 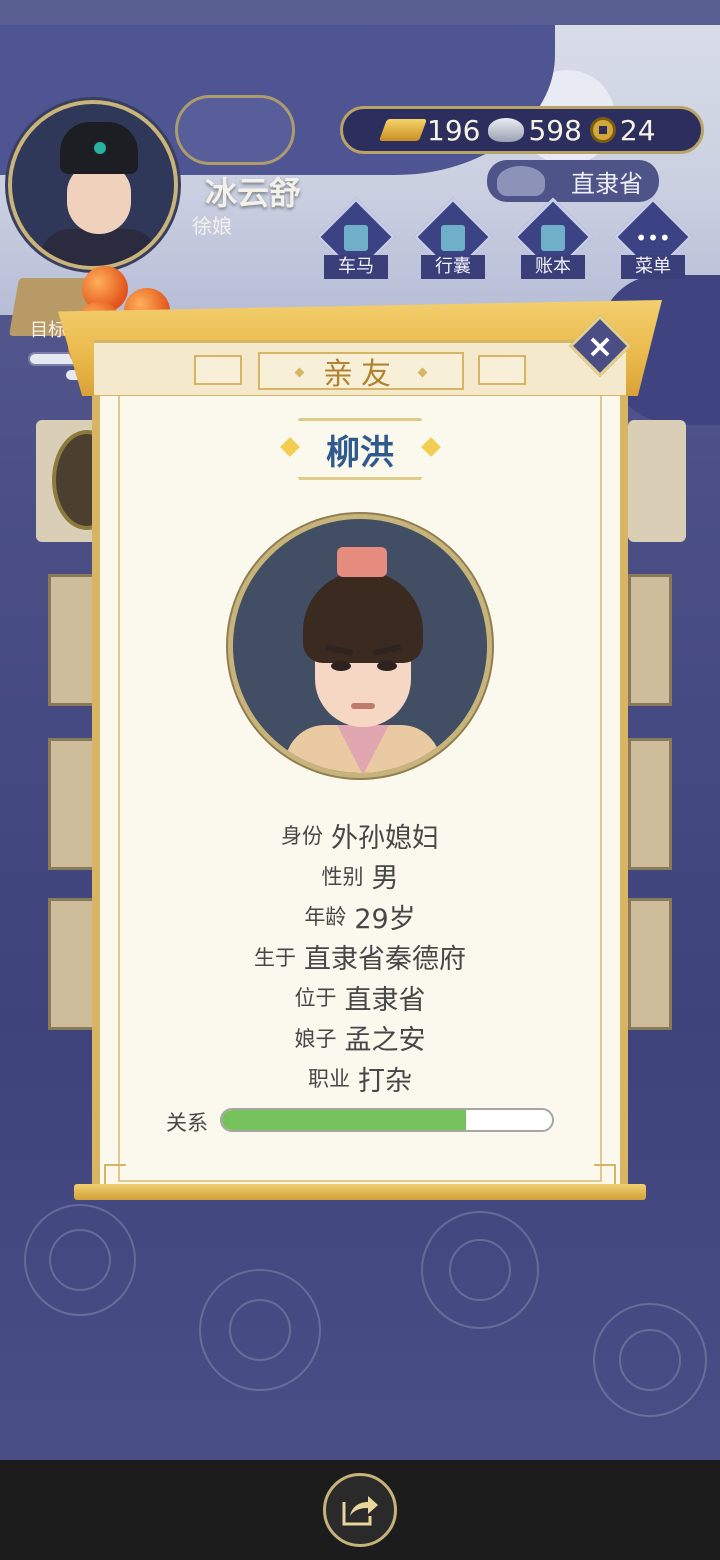 I want to click on nav-ledger-button: 账本, so click(x=553, y=241).